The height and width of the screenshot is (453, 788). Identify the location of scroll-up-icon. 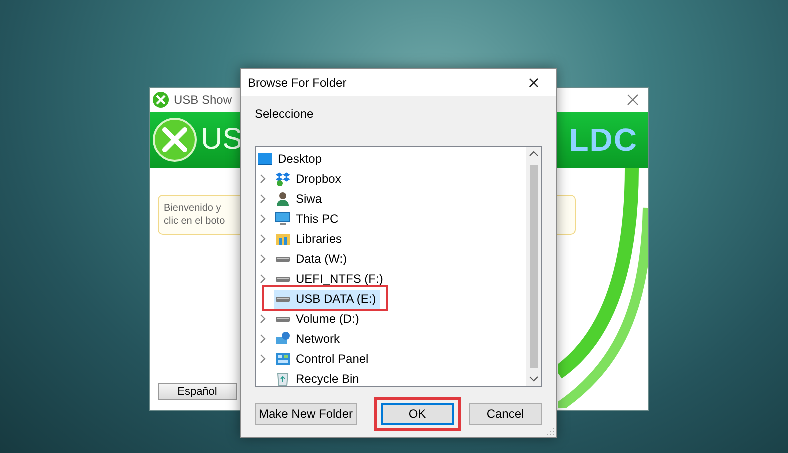
(533, 154).